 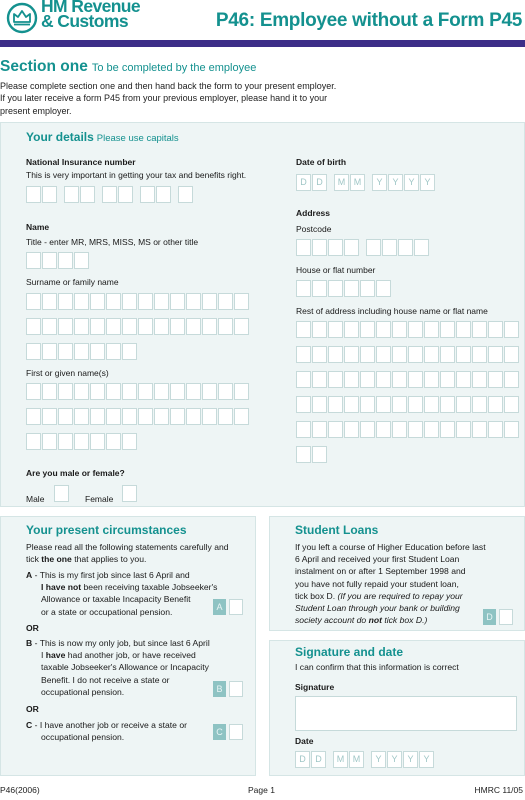 What do you see at coordinates (33, 260) in the screenshot?
I see `title-char-box` at bounding box center [33, 260].